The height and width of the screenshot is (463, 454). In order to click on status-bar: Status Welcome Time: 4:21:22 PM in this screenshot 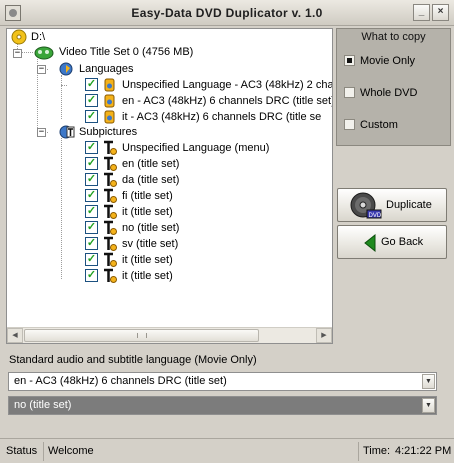, I will do `click(227, 450)`.